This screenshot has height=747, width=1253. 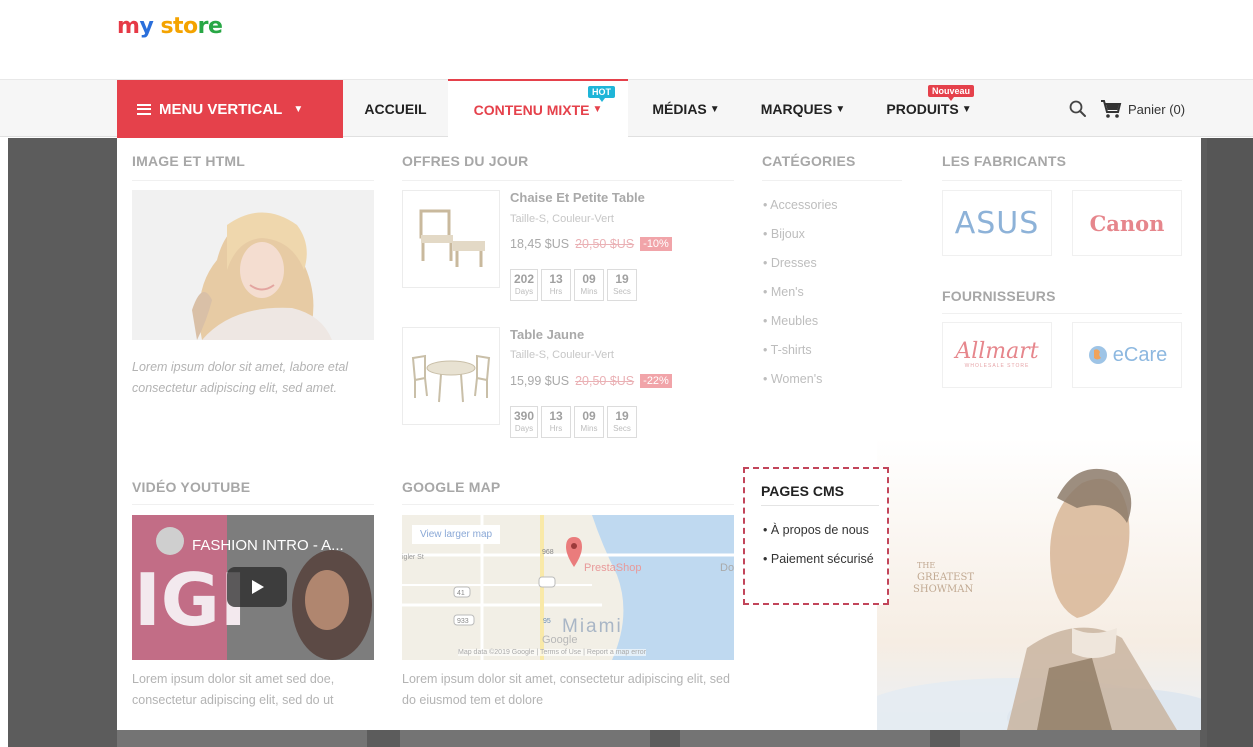 What do you see at coordinates (540, 244) in the screenshot?
I see `product-price: 18,45 $US` at bounding box center [540, 244].